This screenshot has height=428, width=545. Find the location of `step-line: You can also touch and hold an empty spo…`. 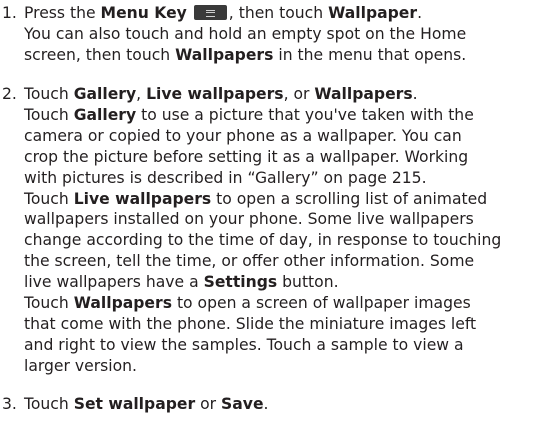

step-line: You can also touch and hold an empty spo… is located at coordinates (245, 33).